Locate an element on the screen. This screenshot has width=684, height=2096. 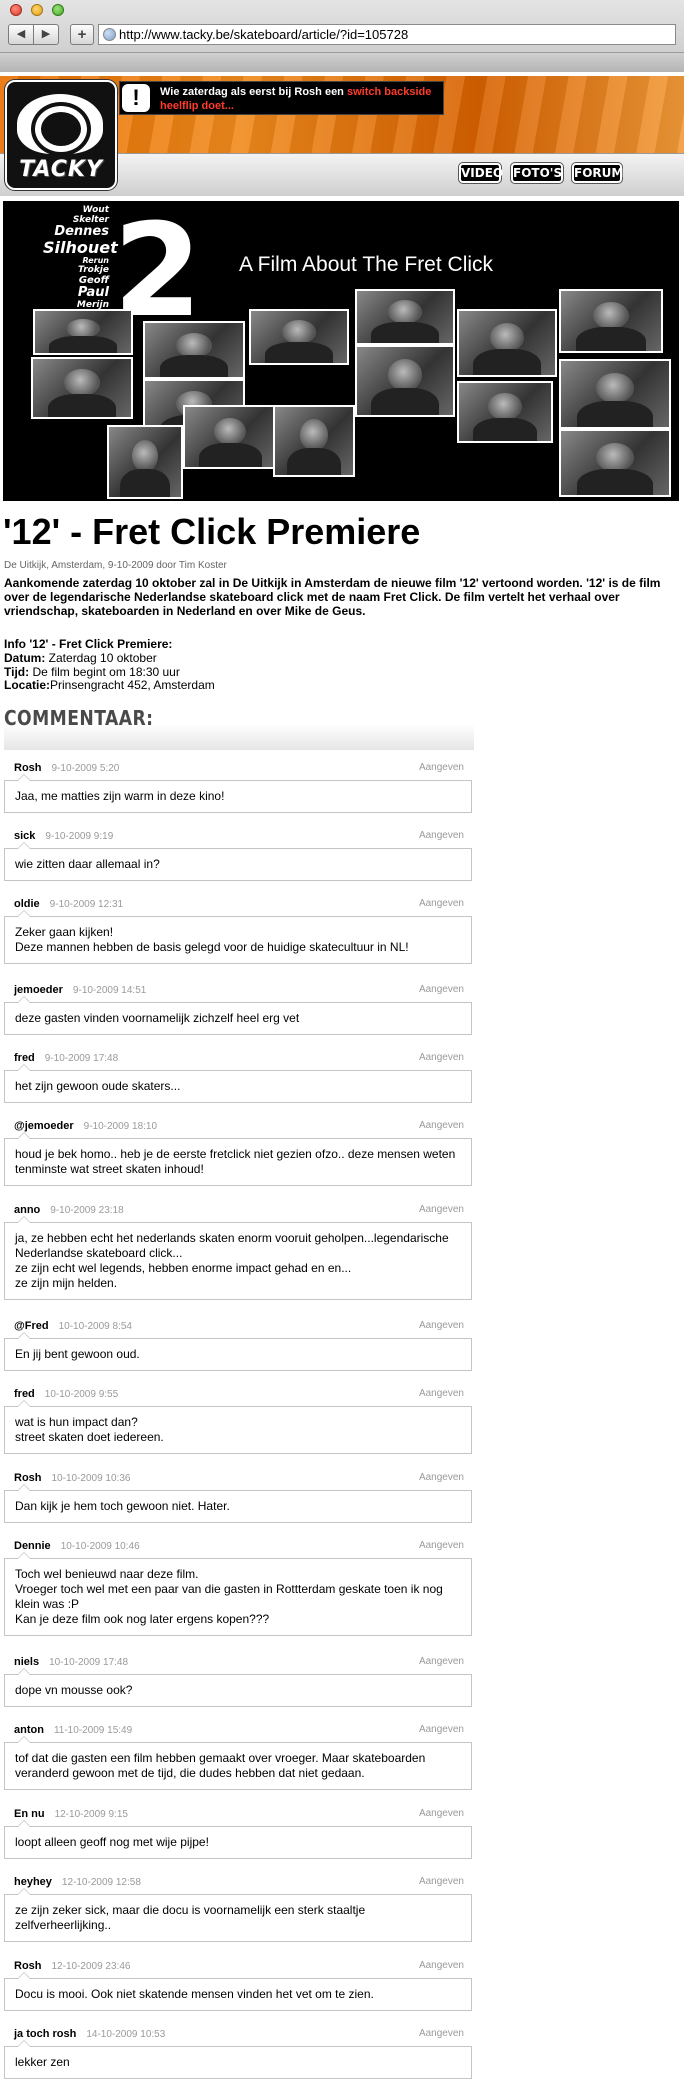
bookmarks-bar is located at coordinates (342, 62).